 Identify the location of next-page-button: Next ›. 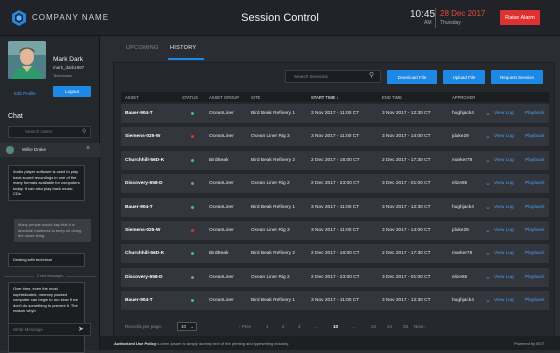
(420, 326).